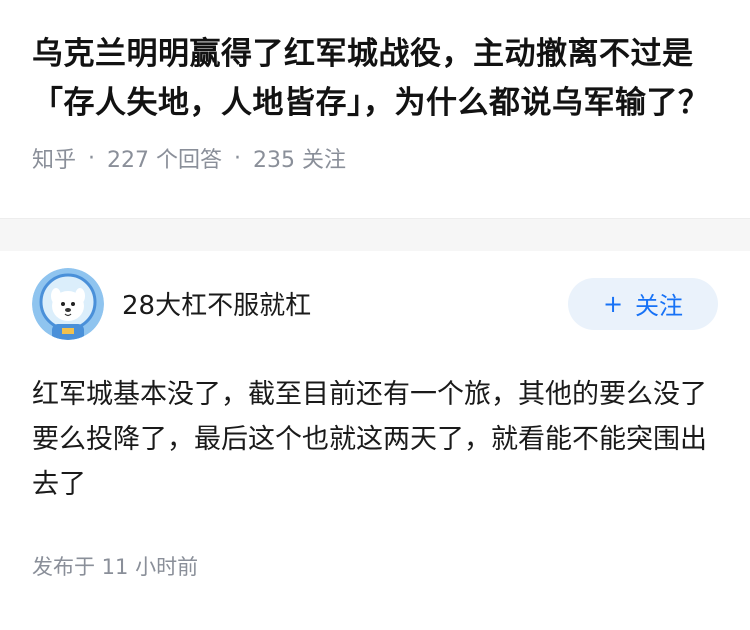 The image size is (750, 630). Describe the element at coordinates (54, 158) in the screenshot. I see `source-label: 知乎` at that location.